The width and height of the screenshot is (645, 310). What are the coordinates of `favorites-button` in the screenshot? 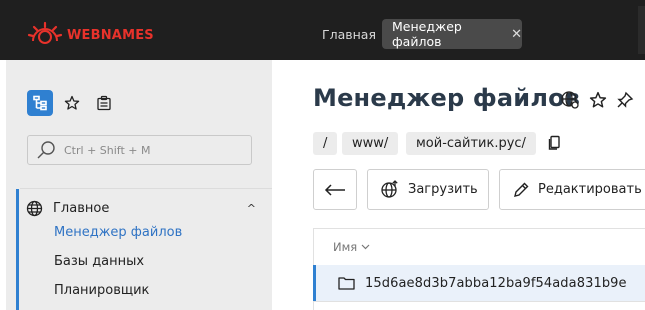 It's located at (72, 103).